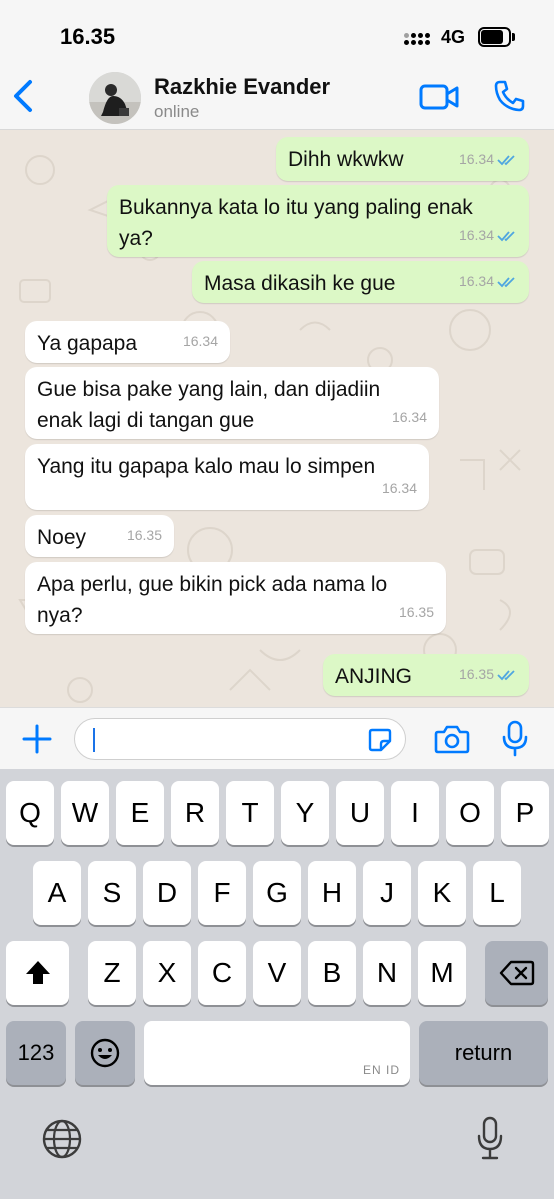 The image size is (554, 1199). I want to click on chat-header: Razkhie Evander online, so click(277, 96).